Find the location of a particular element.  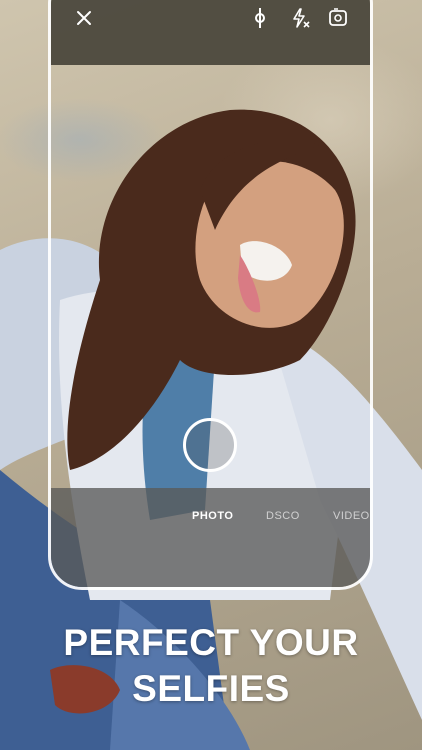

mode-bar: PHOTO DSCO VIDEO is located at coordinates (210, 537).